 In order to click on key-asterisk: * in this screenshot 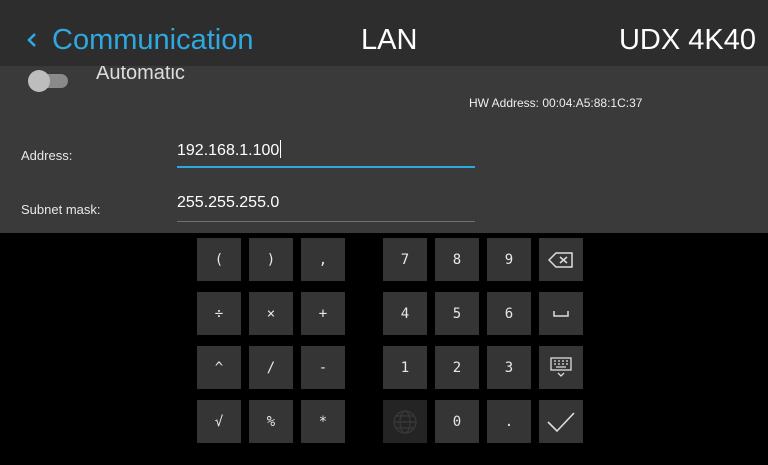, I will do `click(323, 421)`.